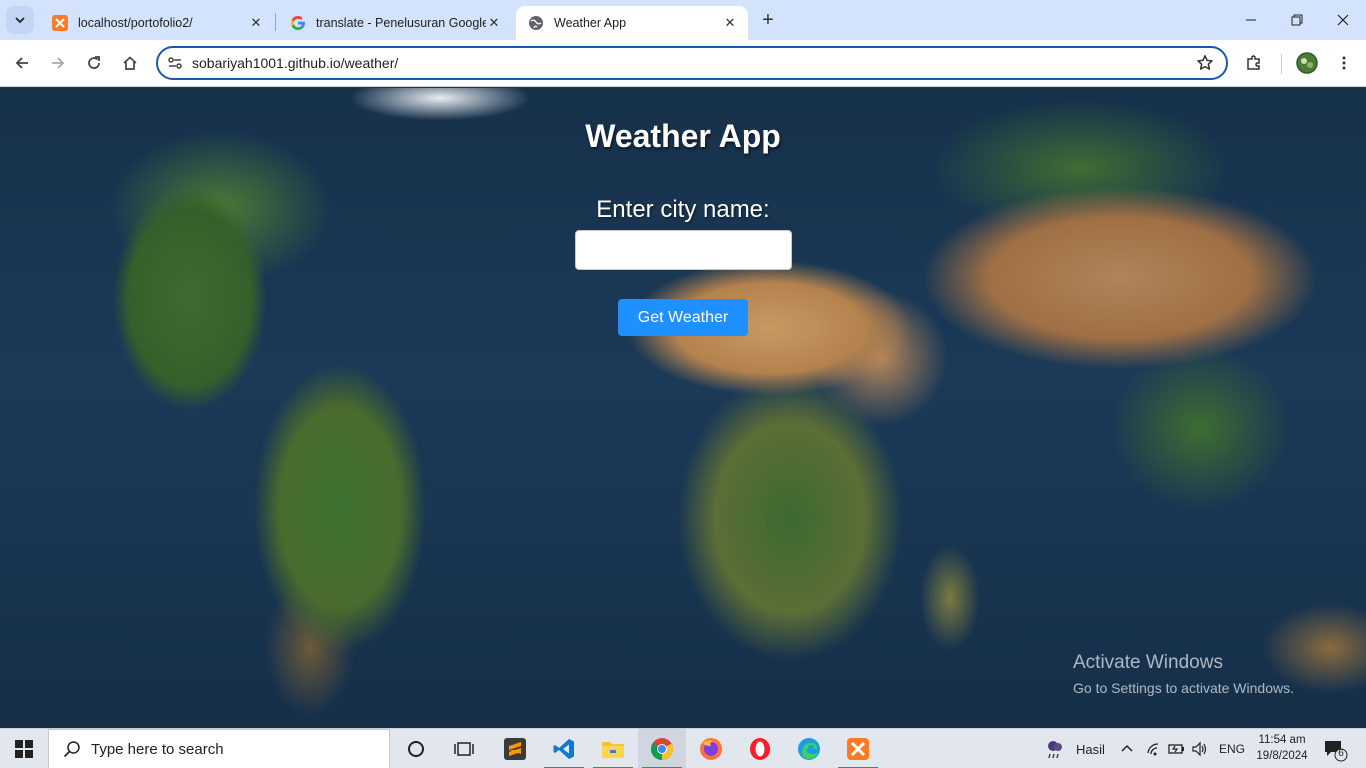  I want to click on tab-separator, so click(275, 22).